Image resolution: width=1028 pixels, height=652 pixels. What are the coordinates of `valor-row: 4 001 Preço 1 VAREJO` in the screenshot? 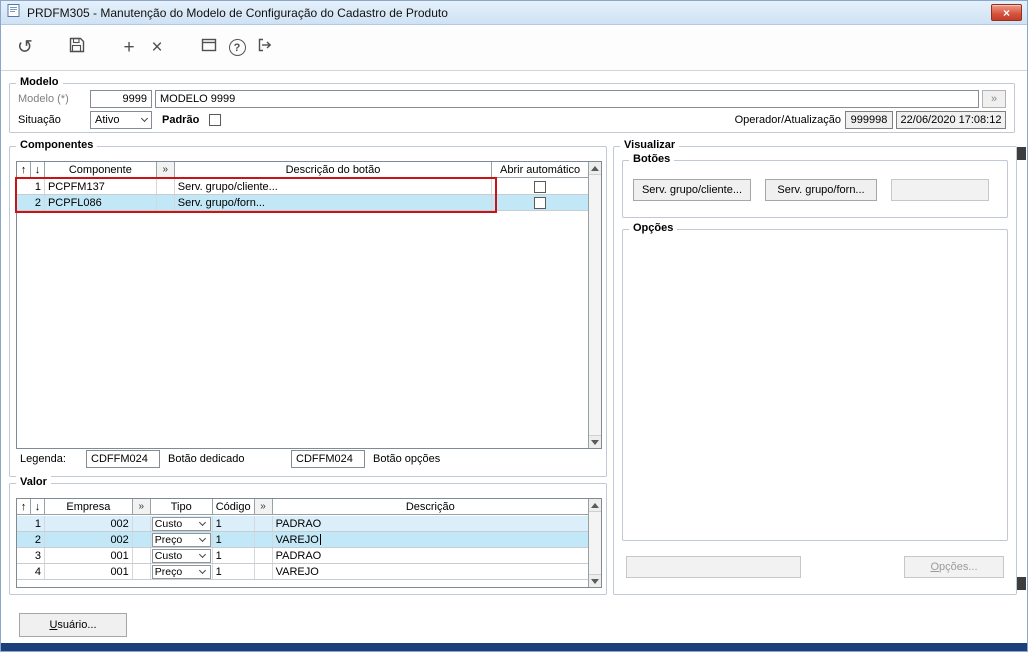 It's located at (302, 572).